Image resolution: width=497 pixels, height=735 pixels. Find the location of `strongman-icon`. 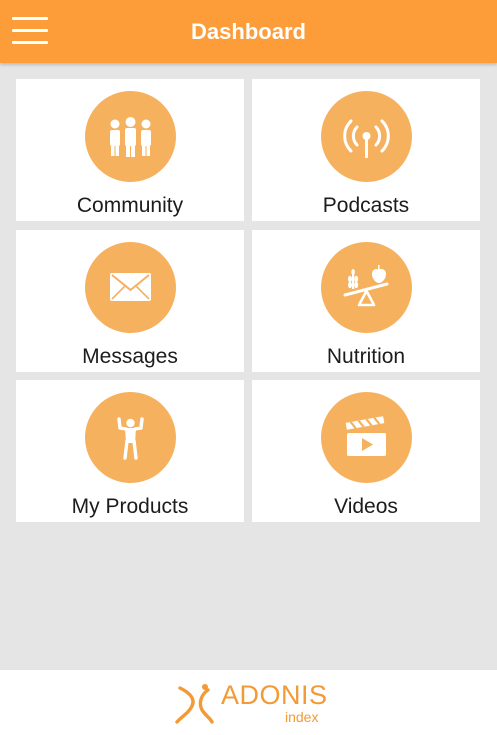

strongman-icon is located at coordinates (130, 437).